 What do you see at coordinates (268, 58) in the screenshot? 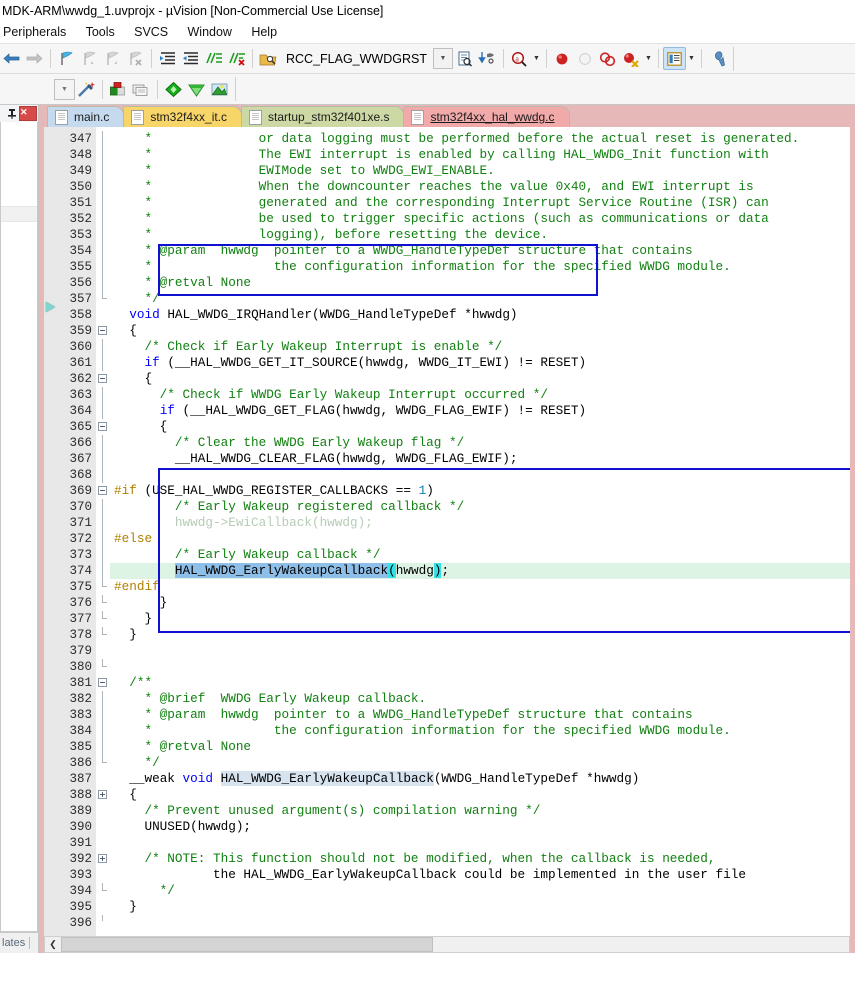
I see `find-in-files-icon` at bounding box center [268, 58].